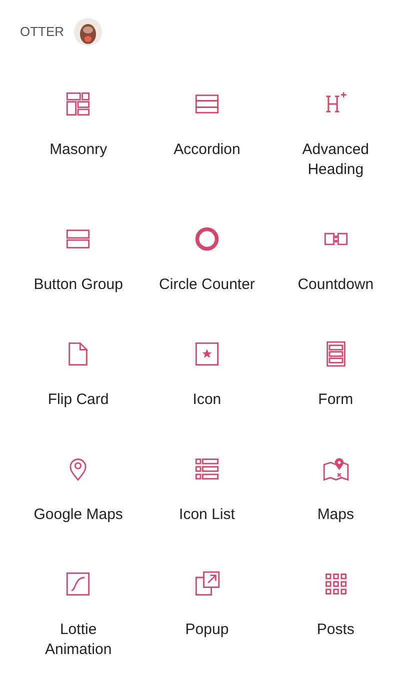 The image size is (414, 675). Describe the element at coordinates (207, 135) in the screenshot. I see `block-item: Accordion` at that location.